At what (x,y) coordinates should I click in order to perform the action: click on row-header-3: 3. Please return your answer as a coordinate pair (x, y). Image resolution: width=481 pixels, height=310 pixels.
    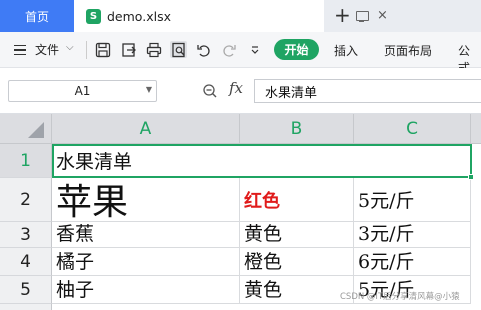
    Looking at the image, I should click on (26, 235).